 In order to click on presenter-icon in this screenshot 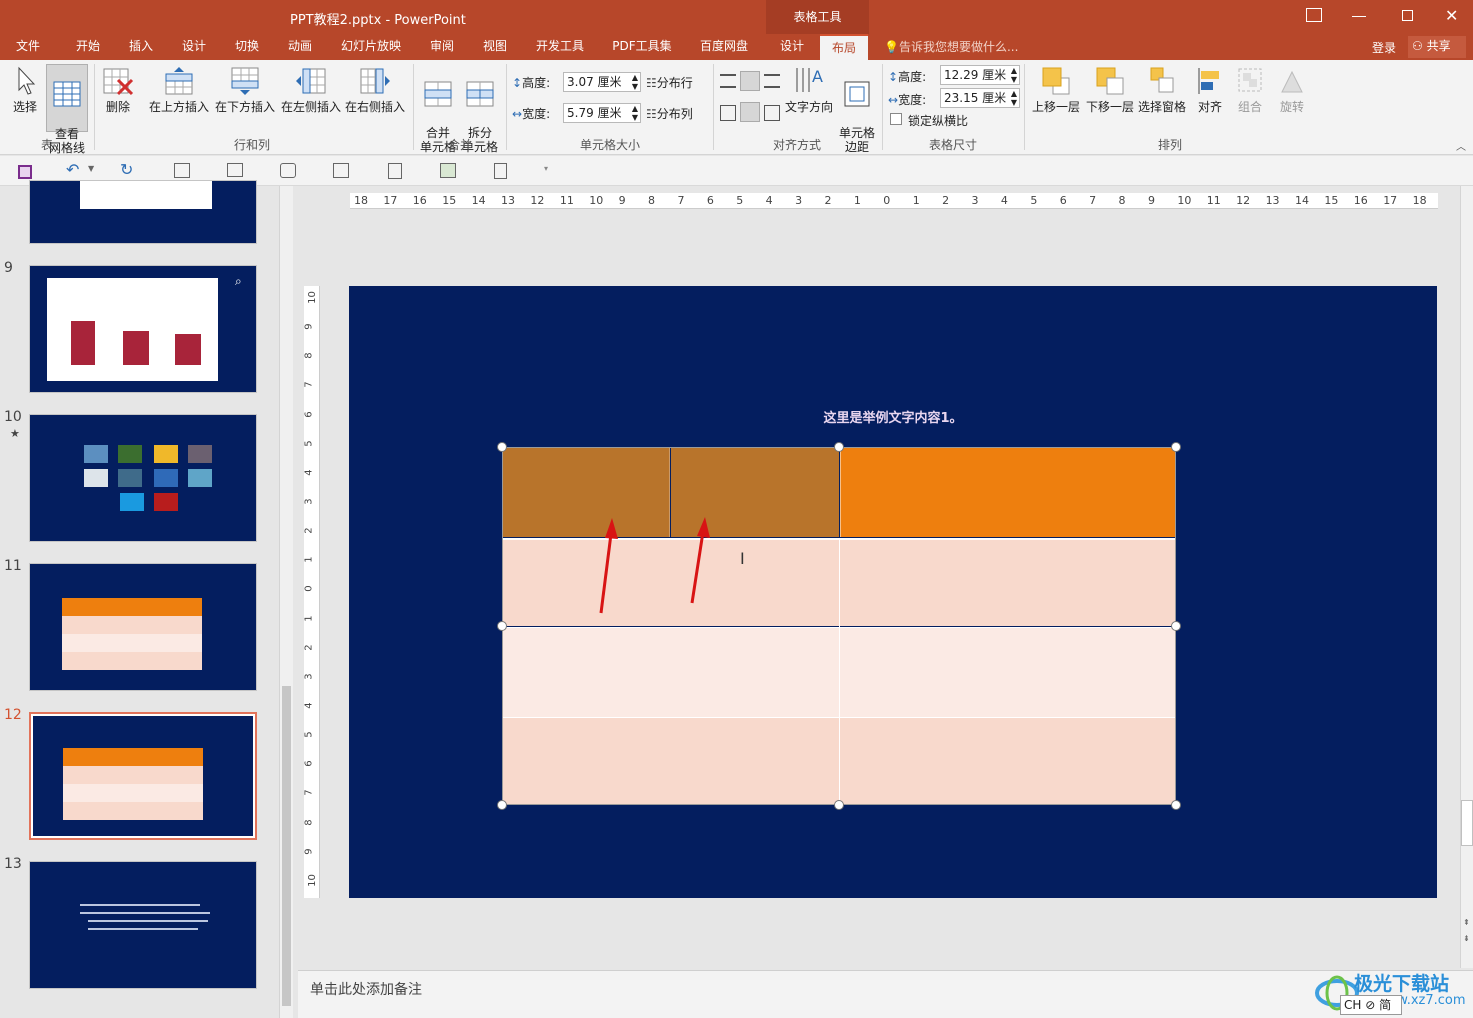, I will do `click(341, 170)`.